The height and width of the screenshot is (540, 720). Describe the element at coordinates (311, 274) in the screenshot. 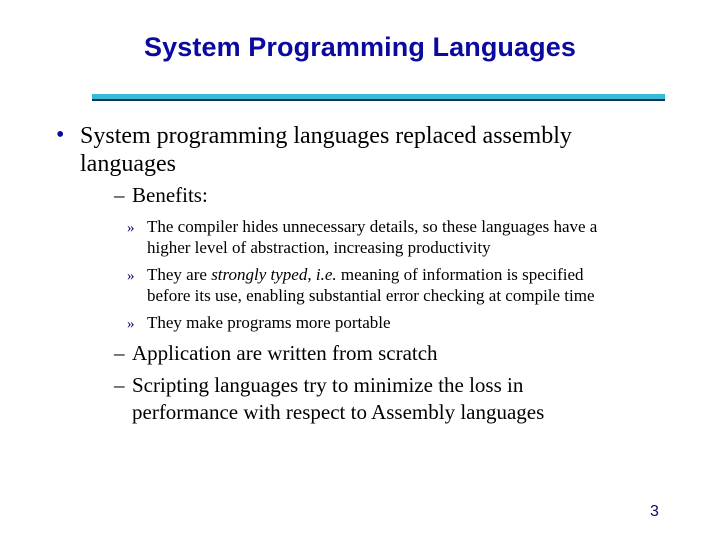

I see `text-run: ,` at that location.